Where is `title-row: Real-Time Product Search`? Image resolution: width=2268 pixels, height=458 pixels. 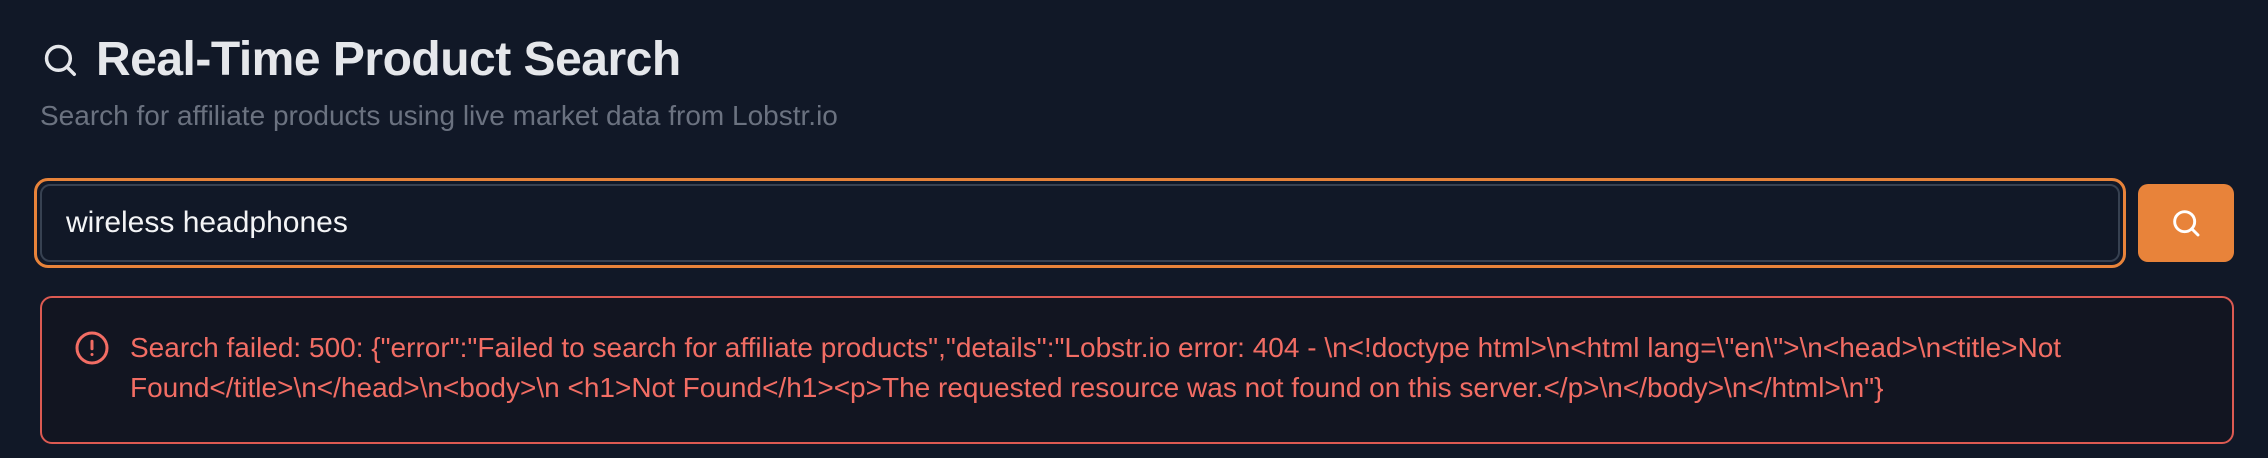
title-row: Real-Time Product Search is located at coordinates (1130, 60).